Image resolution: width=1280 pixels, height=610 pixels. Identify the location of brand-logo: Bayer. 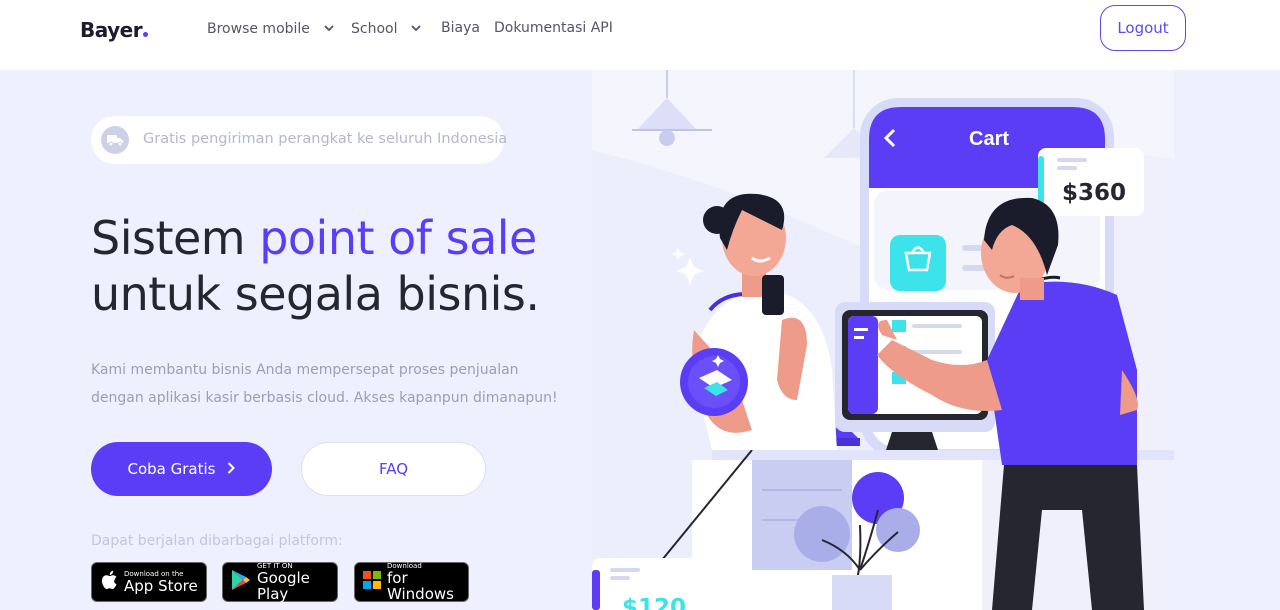
(114, 30).